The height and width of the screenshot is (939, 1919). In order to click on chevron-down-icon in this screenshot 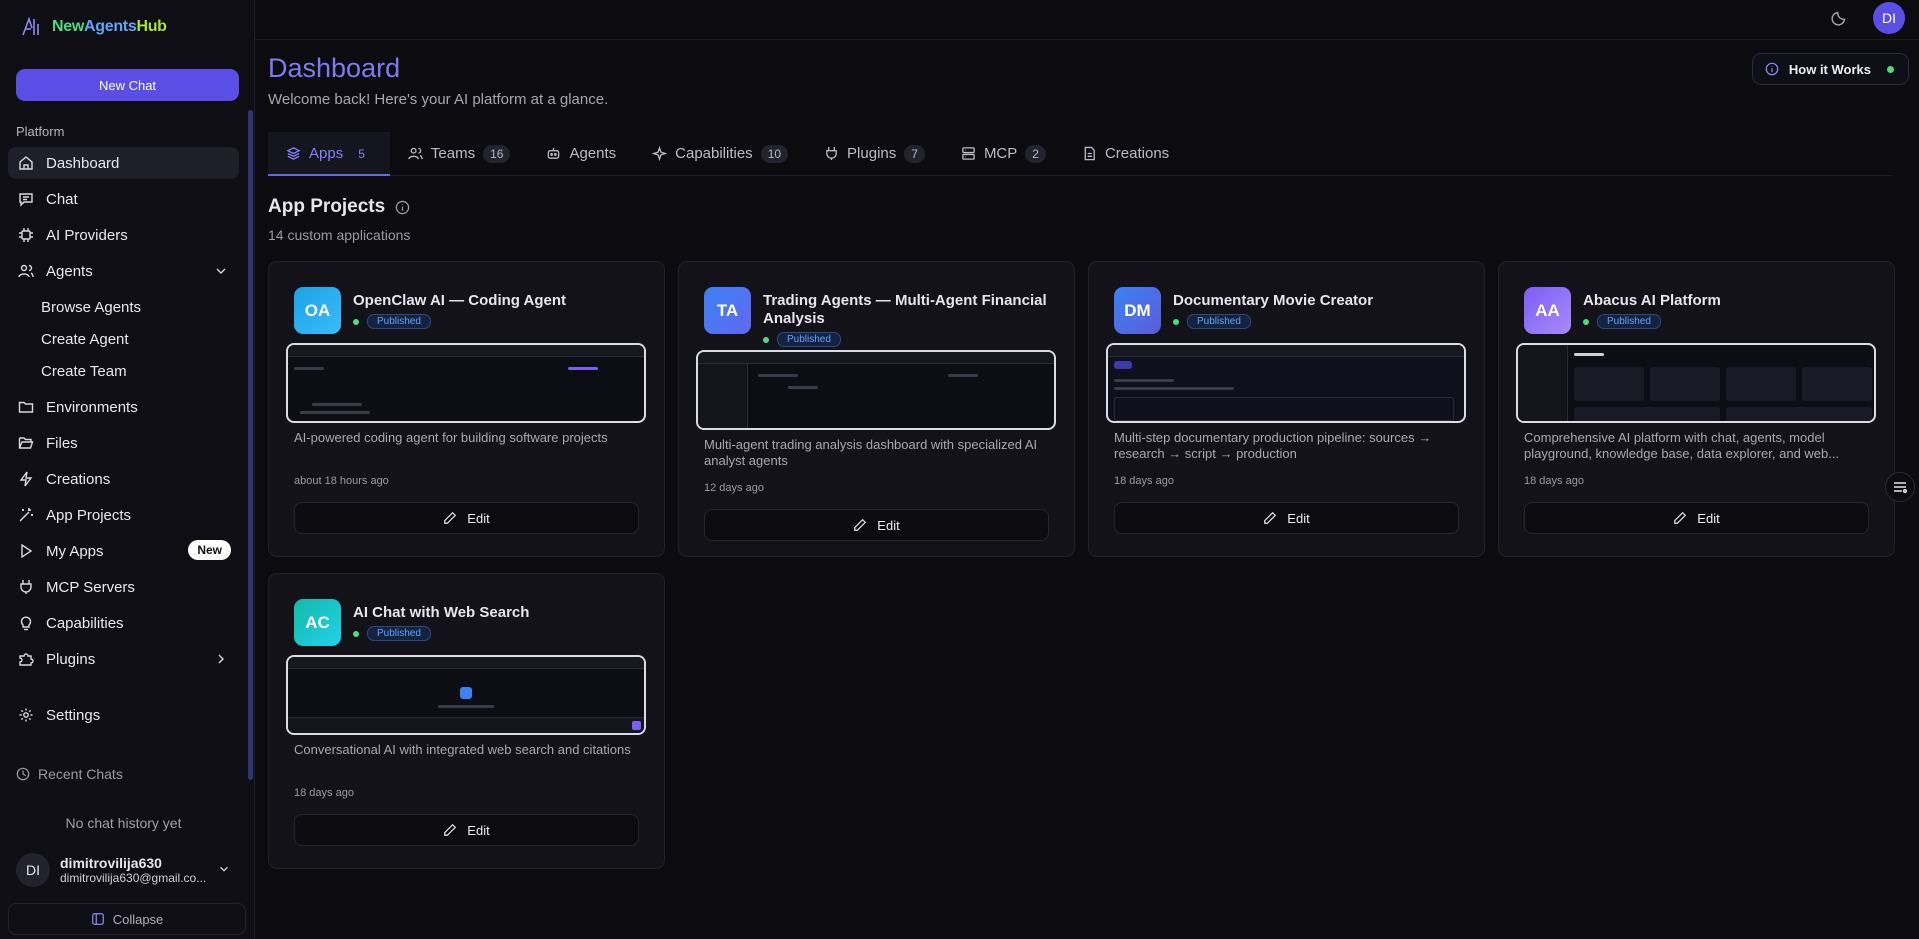, I will do `click(221, 271)`.